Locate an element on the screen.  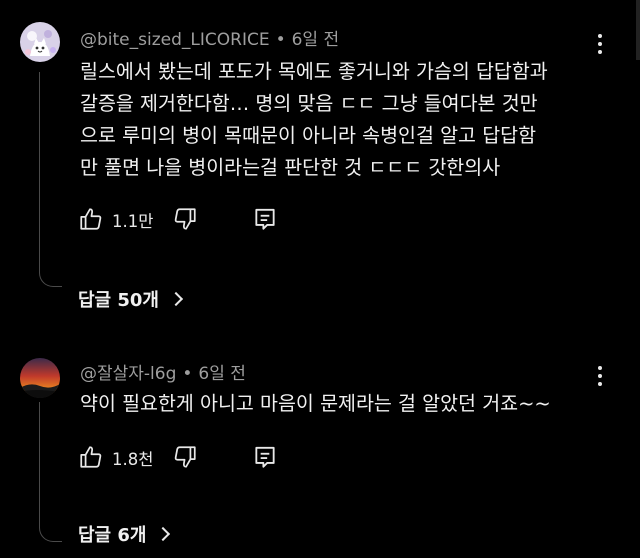
comment-meta: @bite_sized_LICORICE • 6일 전 is located at coordinates (209, 37).